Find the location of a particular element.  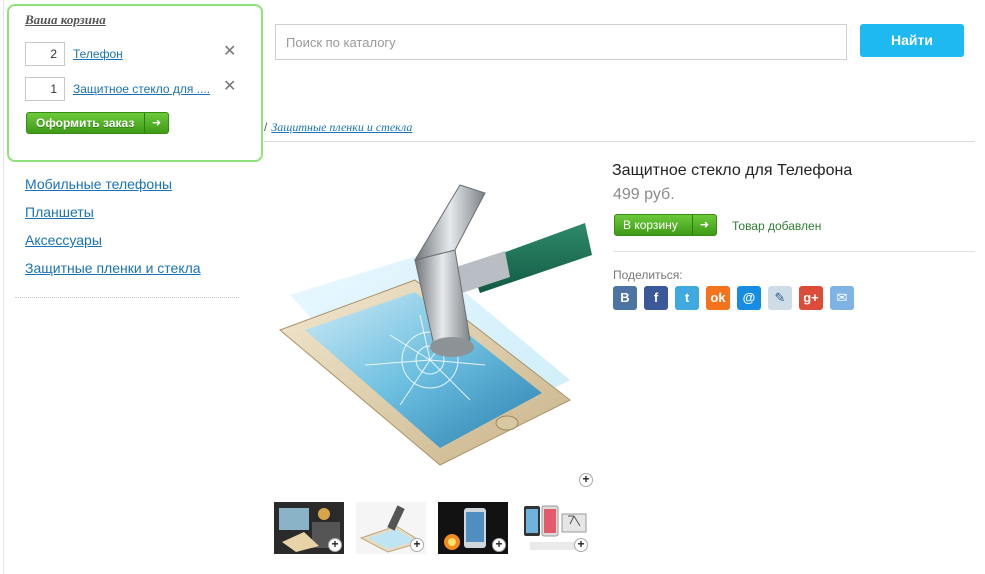

checkout-button-label: Оформить заказ is located at coordinates (85, 123).